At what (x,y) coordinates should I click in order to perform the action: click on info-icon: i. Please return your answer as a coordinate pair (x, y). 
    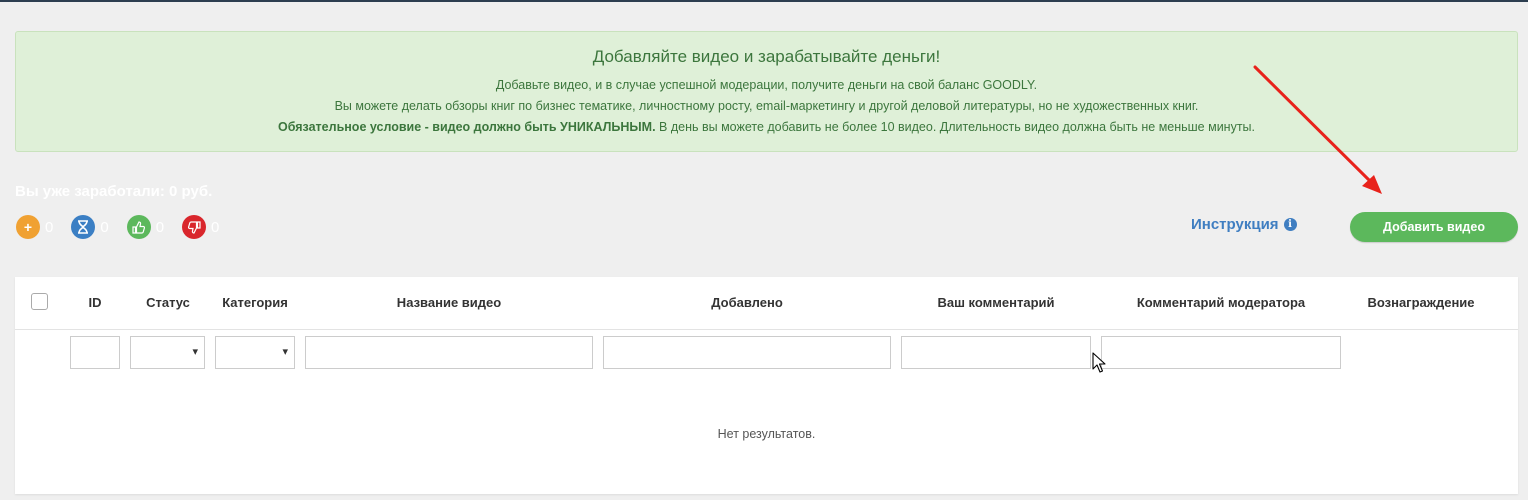
    Looking at the image, I should click on (1290, 224).